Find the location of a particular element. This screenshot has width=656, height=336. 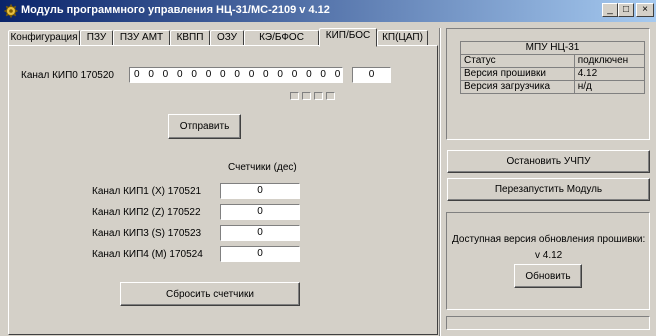

counter-label-kip2: Канал КИП2 (Z) 170522 is located at coordinates (146, 212).